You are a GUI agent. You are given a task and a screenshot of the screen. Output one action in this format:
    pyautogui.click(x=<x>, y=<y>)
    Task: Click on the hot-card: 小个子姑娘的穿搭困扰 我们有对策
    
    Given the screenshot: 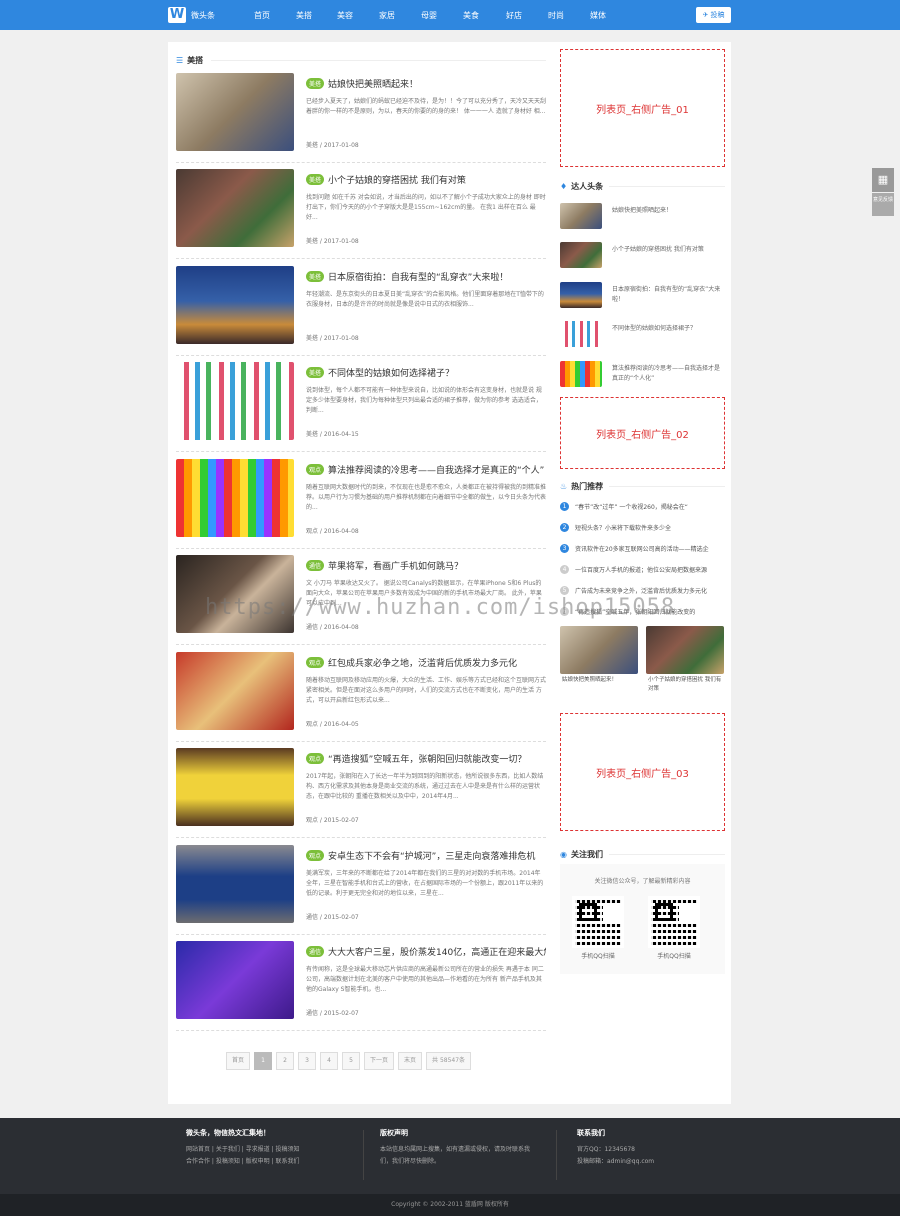 What is the action you would take?
    pyautogui.click(x=685, y=664)
    